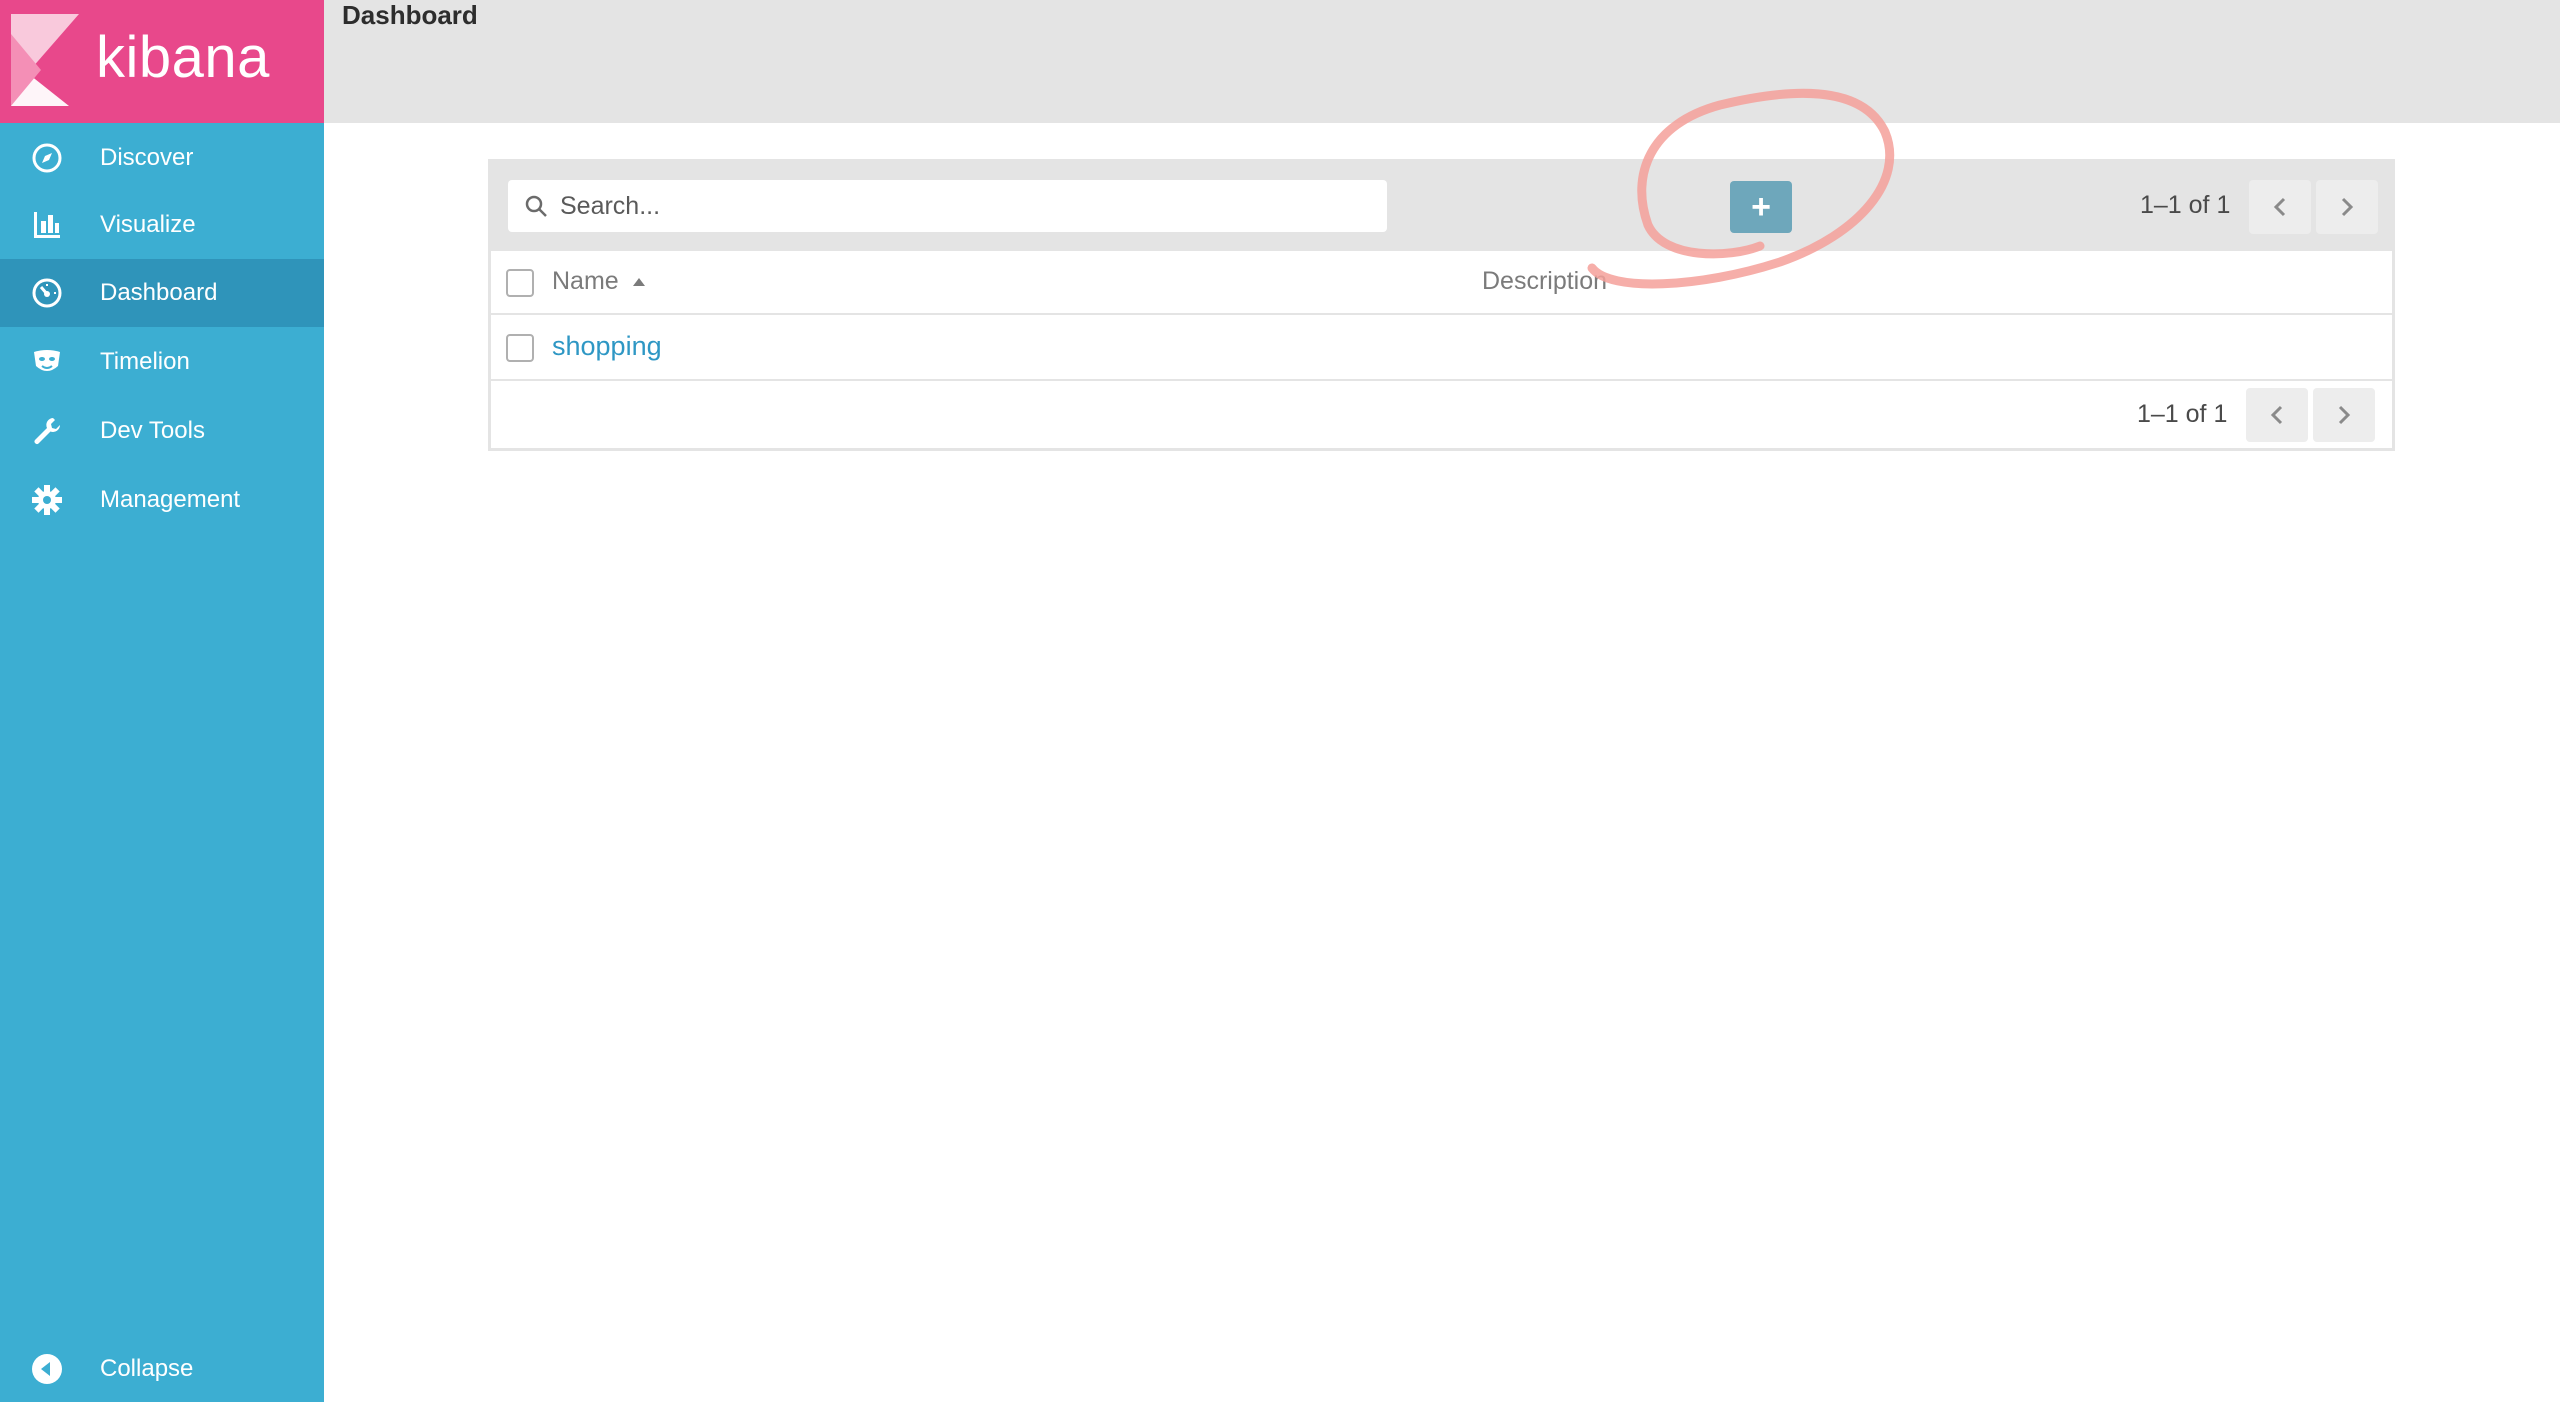 The image size is (2560, 1402). What do you see at coordinates (1441, 414) in the screenshot?
I see `table-footer: 1–1 of 1` at bounding box center [1441, 414].